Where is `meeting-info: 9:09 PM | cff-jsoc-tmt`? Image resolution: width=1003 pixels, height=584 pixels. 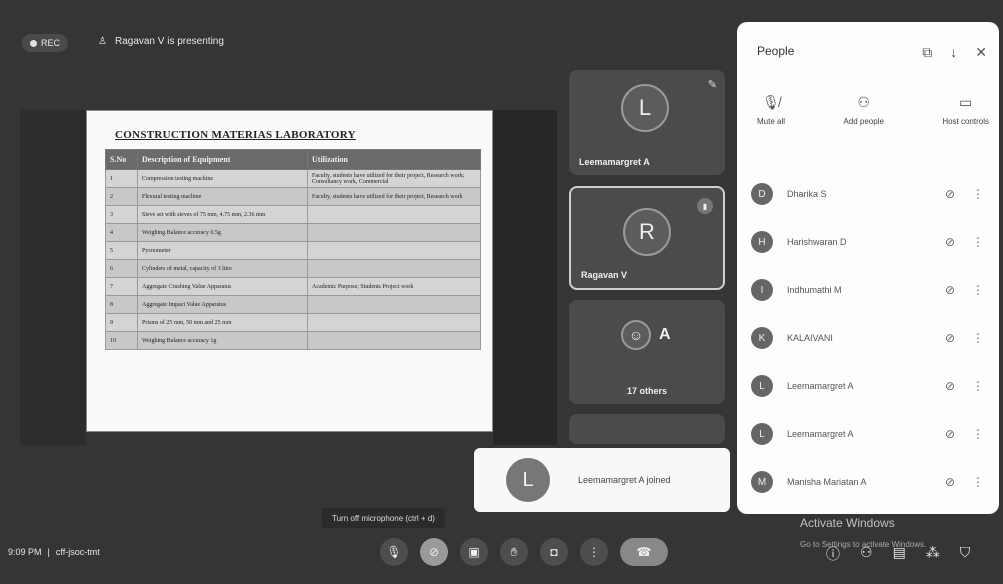 meeting-info: 9:09 PM | cff-jsoc-tmt is located at coordinates (54, 552).